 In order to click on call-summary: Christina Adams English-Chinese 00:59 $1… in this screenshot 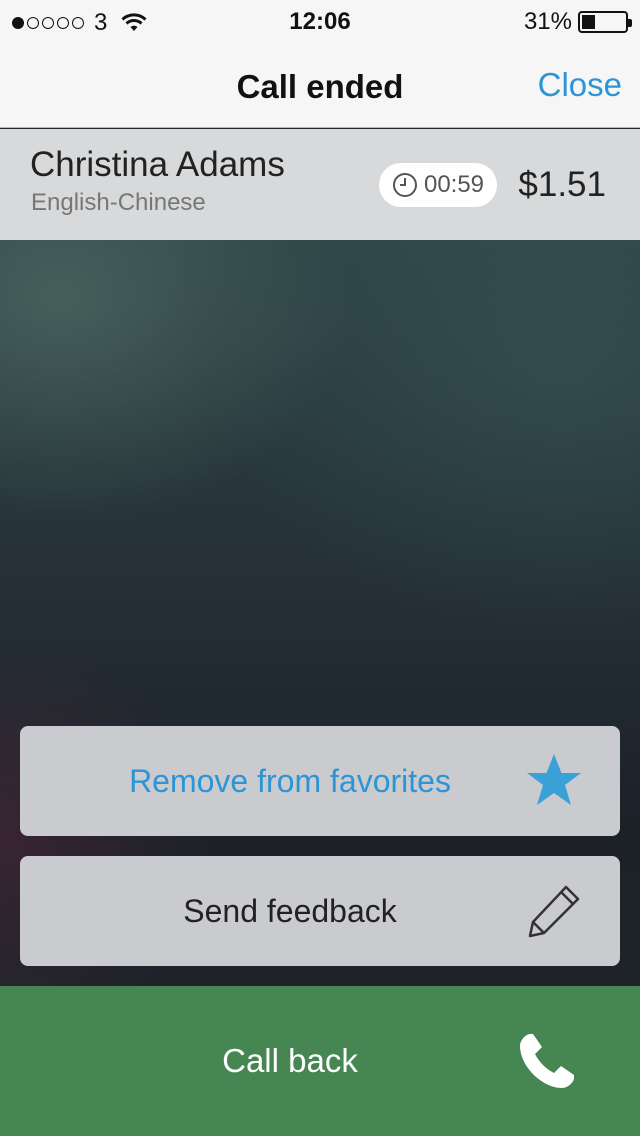, I will do `click(320, 184)`.